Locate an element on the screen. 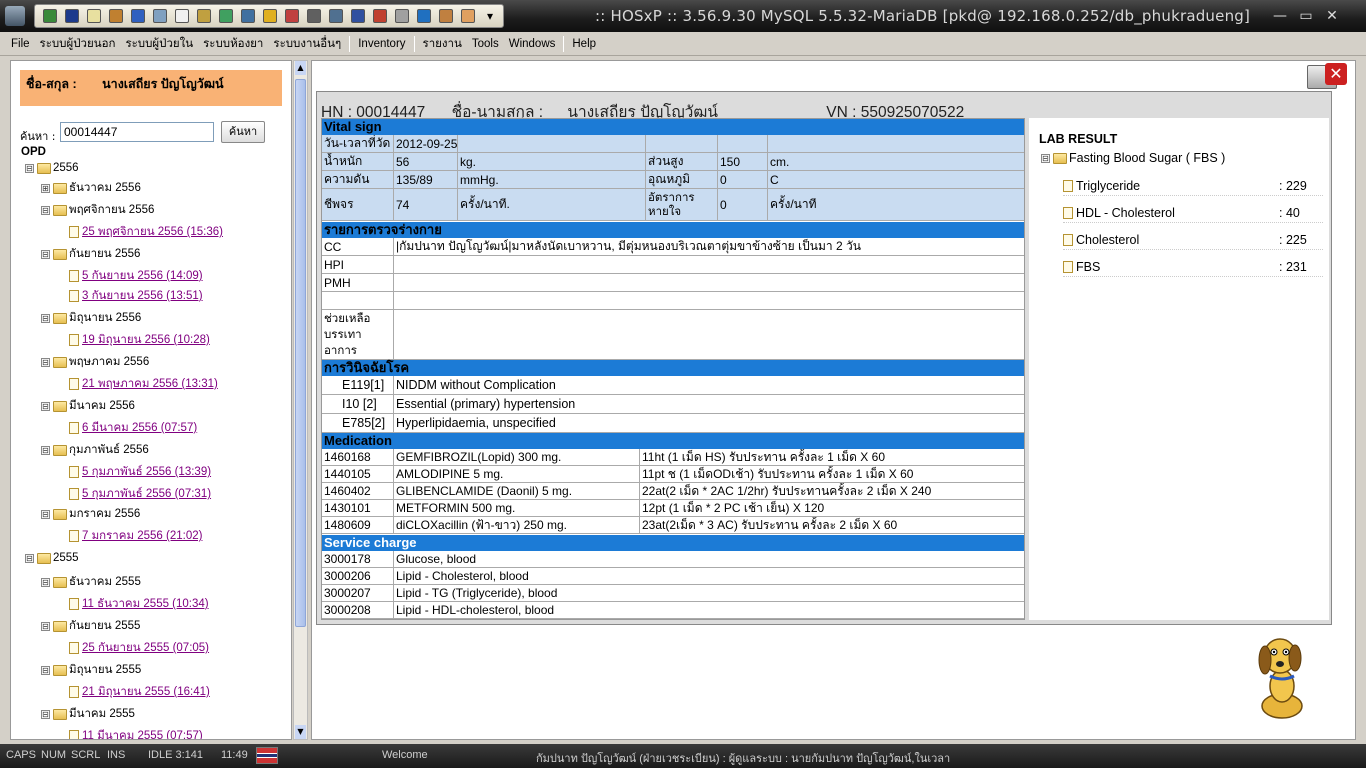 The image size is (1366, 768). lab-group: ⊟ Fasting Blood Sugar ( FBS ) is located at coordinates (1133, 158).